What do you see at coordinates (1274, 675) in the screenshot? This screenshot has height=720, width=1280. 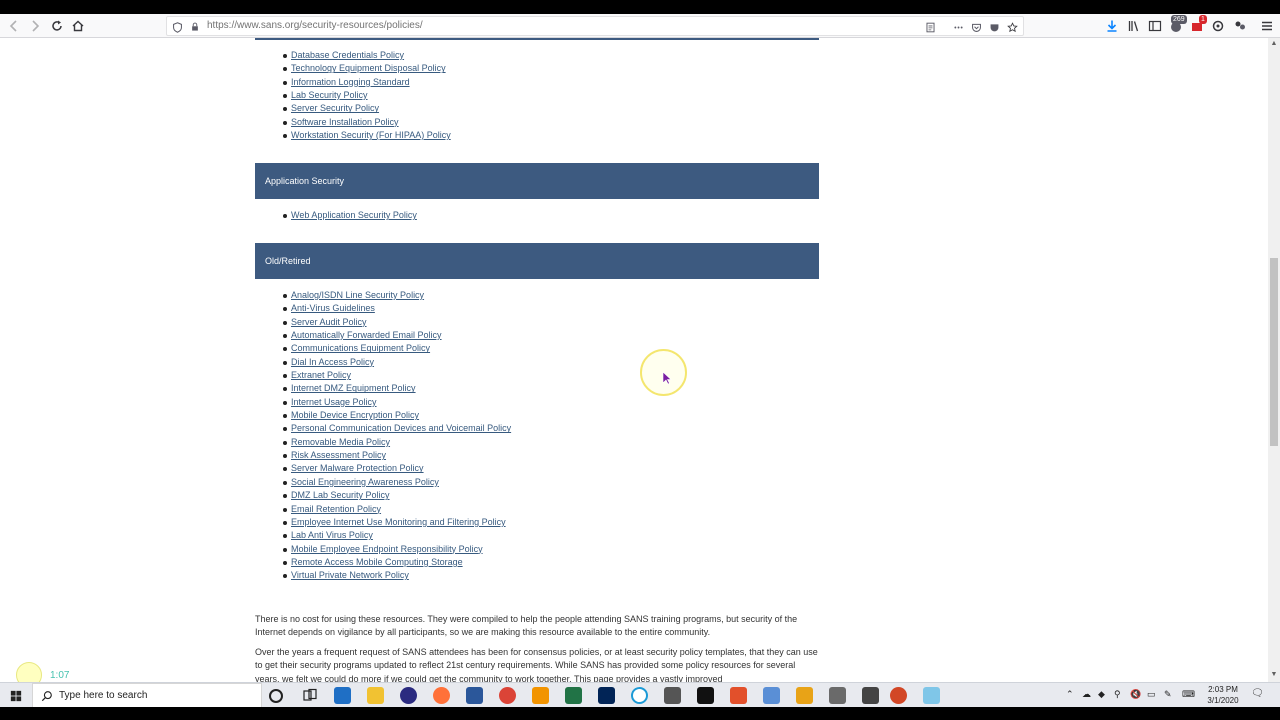 I see `scroll-down-icon: ▼` at bounding box center [1274, 675].